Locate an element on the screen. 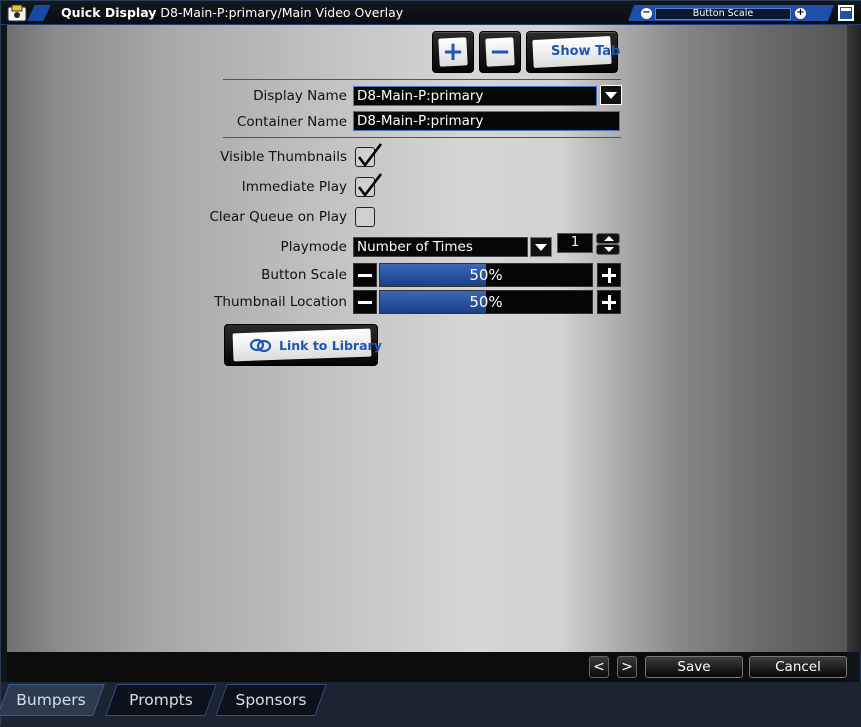 The image size is (861, 727). tab-label: Sponsors is located at coordinates (271, 700).